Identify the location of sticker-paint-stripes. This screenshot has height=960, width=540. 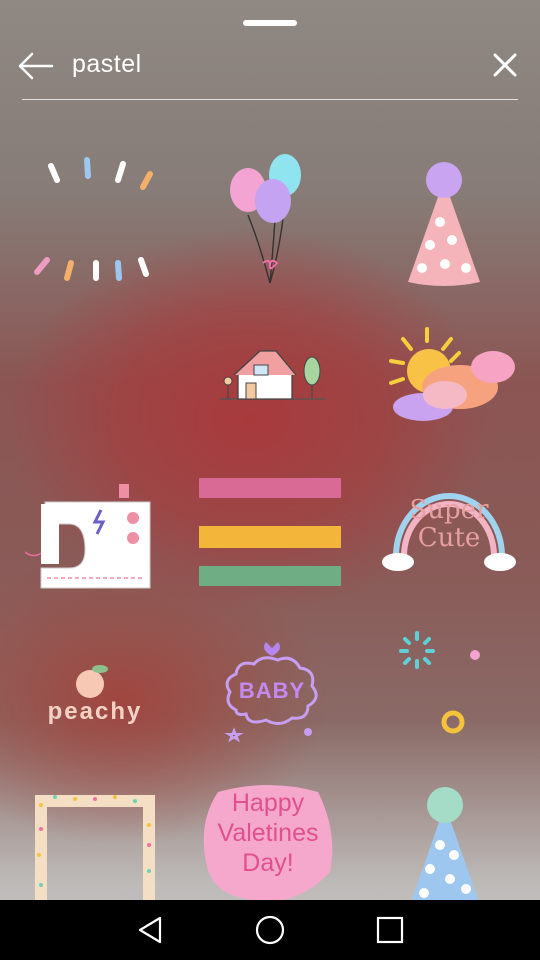
(270, 532).